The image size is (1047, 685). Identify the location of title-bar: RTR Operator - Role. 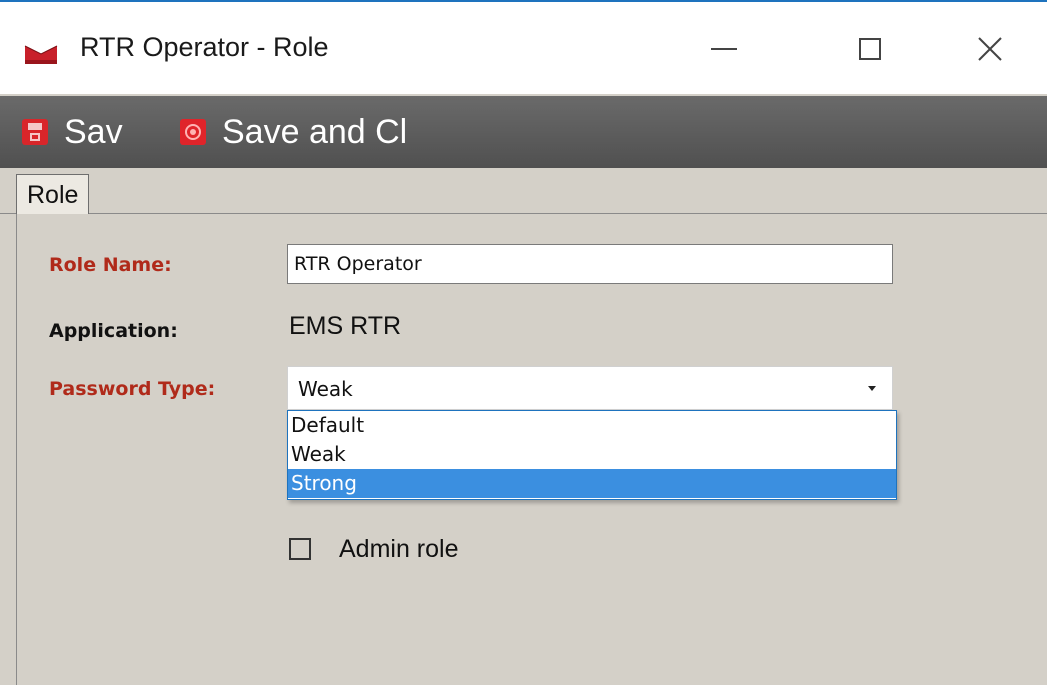
(523, 48).